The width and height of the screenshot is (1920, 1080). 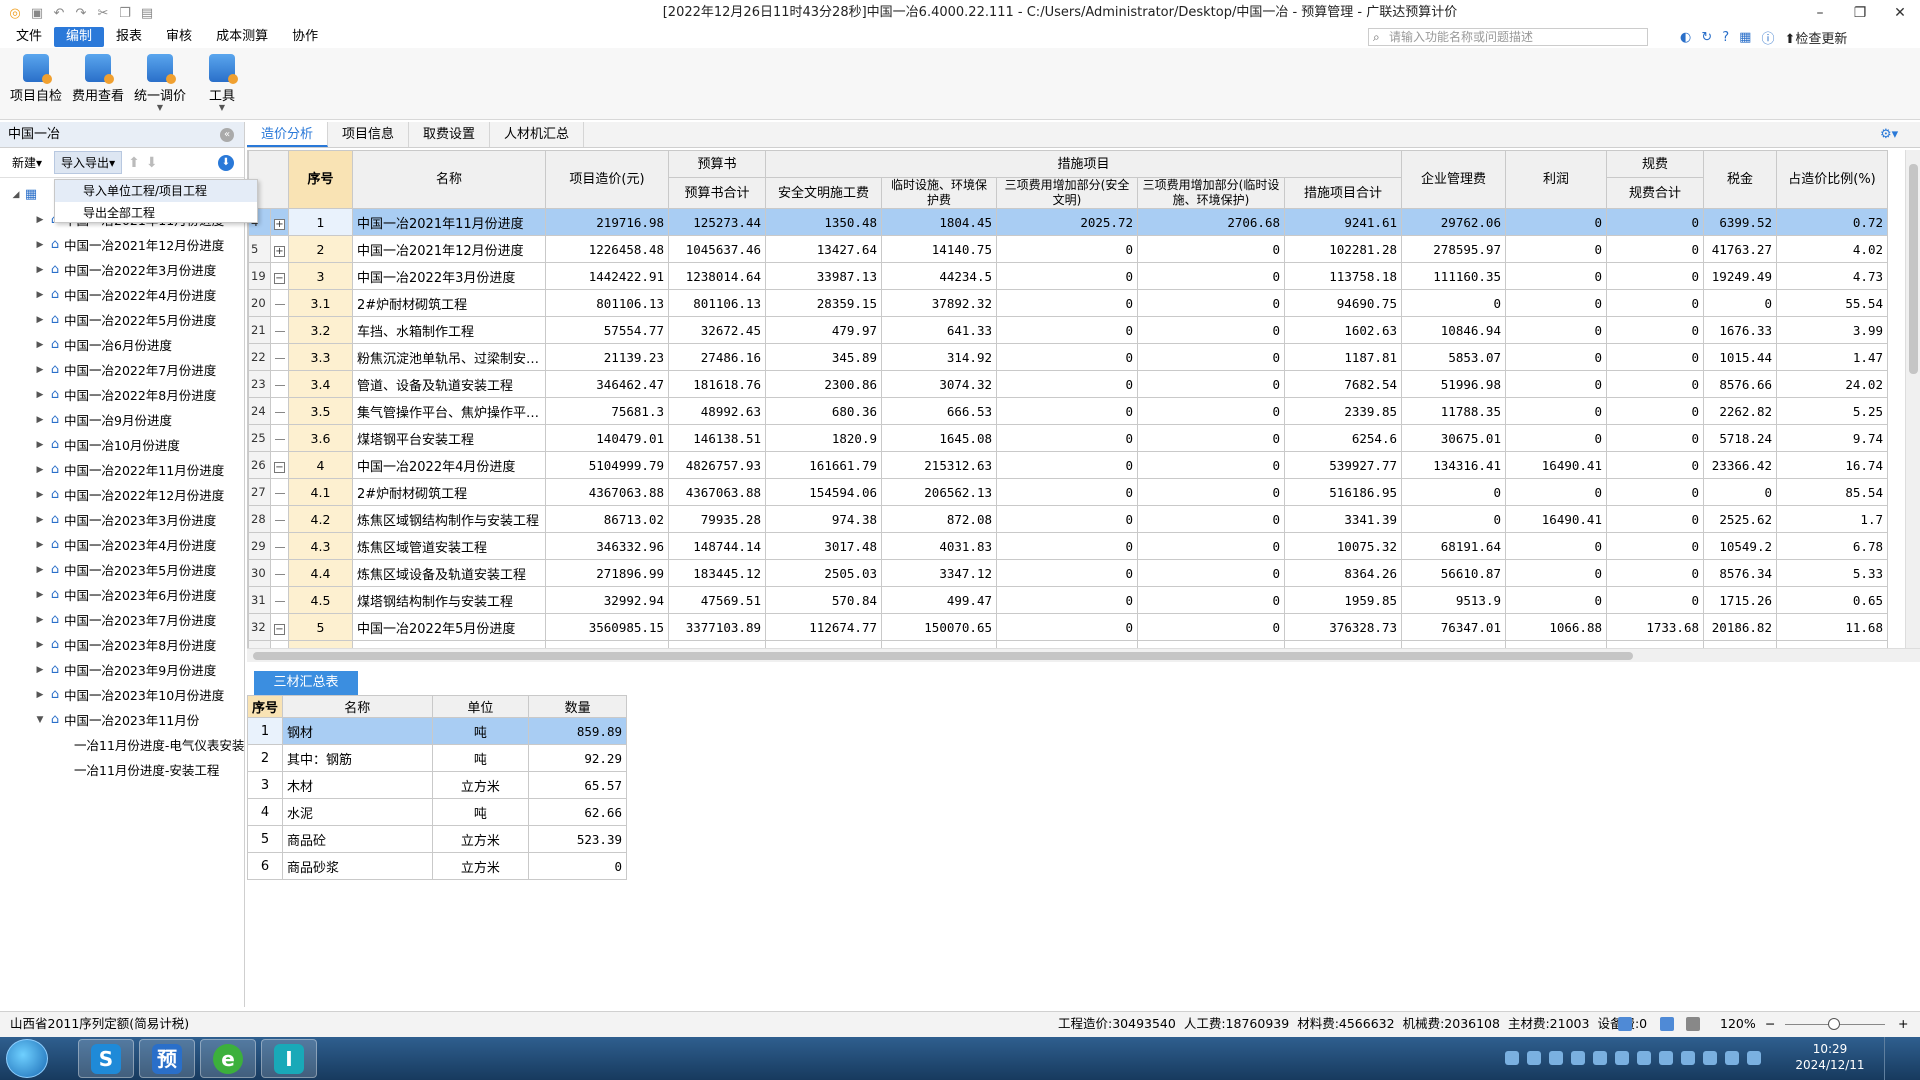 What do you see at coordinates (943, 656) in the screenshot?
I see `horizontal-scroll-thumb` at bounding box center [943, 656].